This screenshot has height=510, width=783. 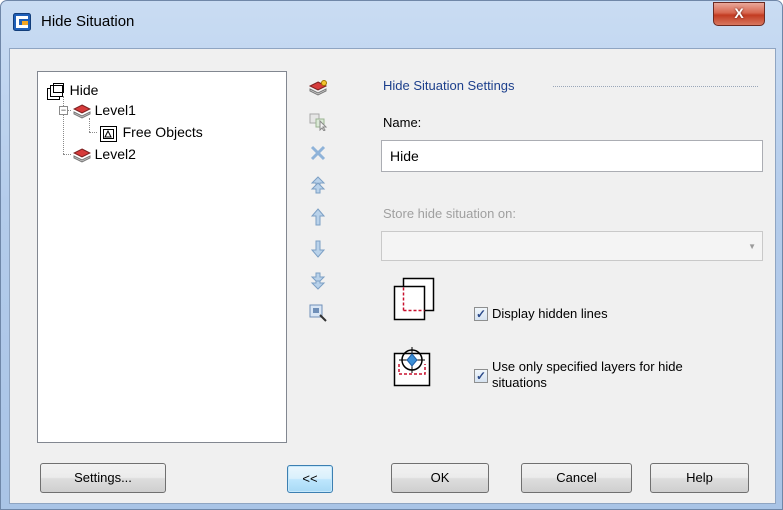 What do you see at coordinates (412, 367) in the screenshot?
I see `specified-layers-icon` at bounding box center [412, 367].